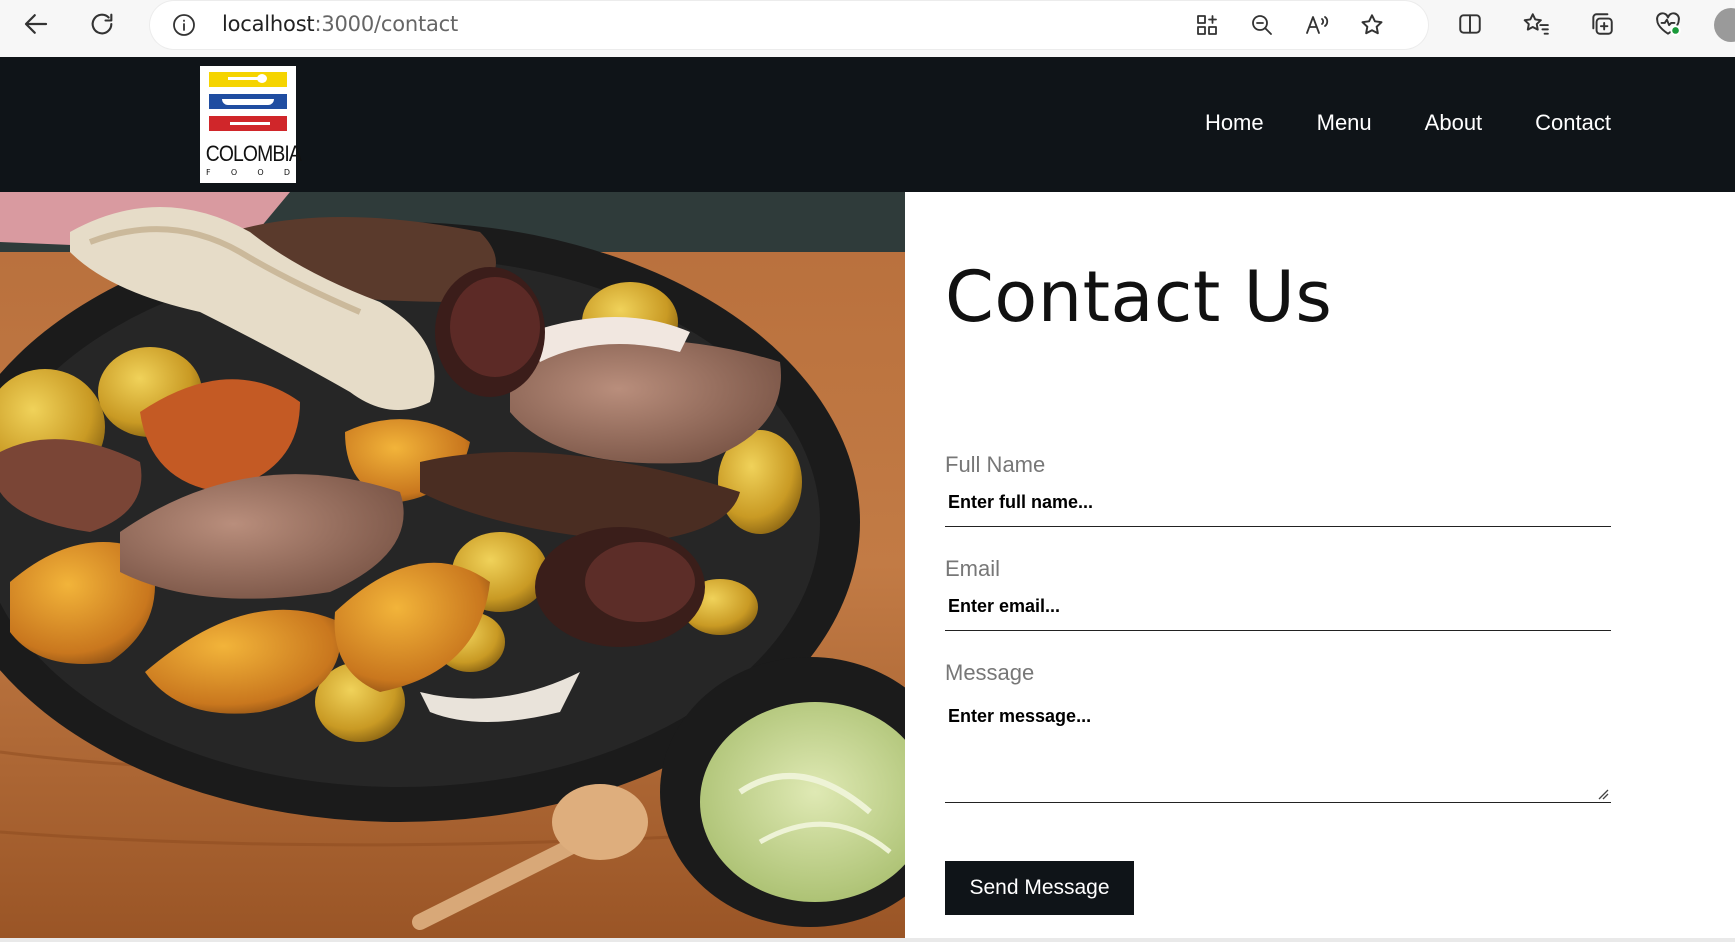 This screenshot has width=1735, height=942. I want to click on logo-dish-shape, so click(248, 102).